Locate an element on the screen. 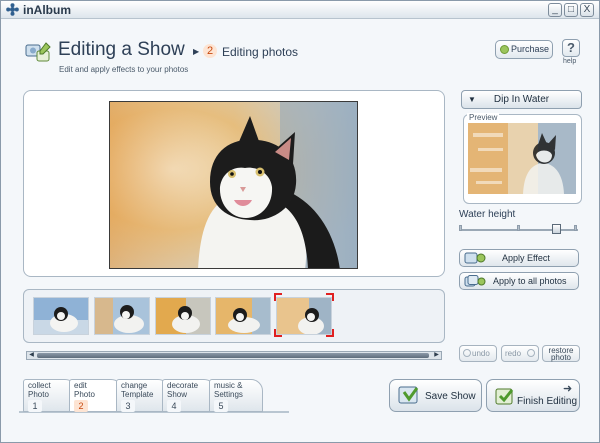 The width and height of the screenshot is (600, 443). close-button: X is located at coordinates (587, 10).